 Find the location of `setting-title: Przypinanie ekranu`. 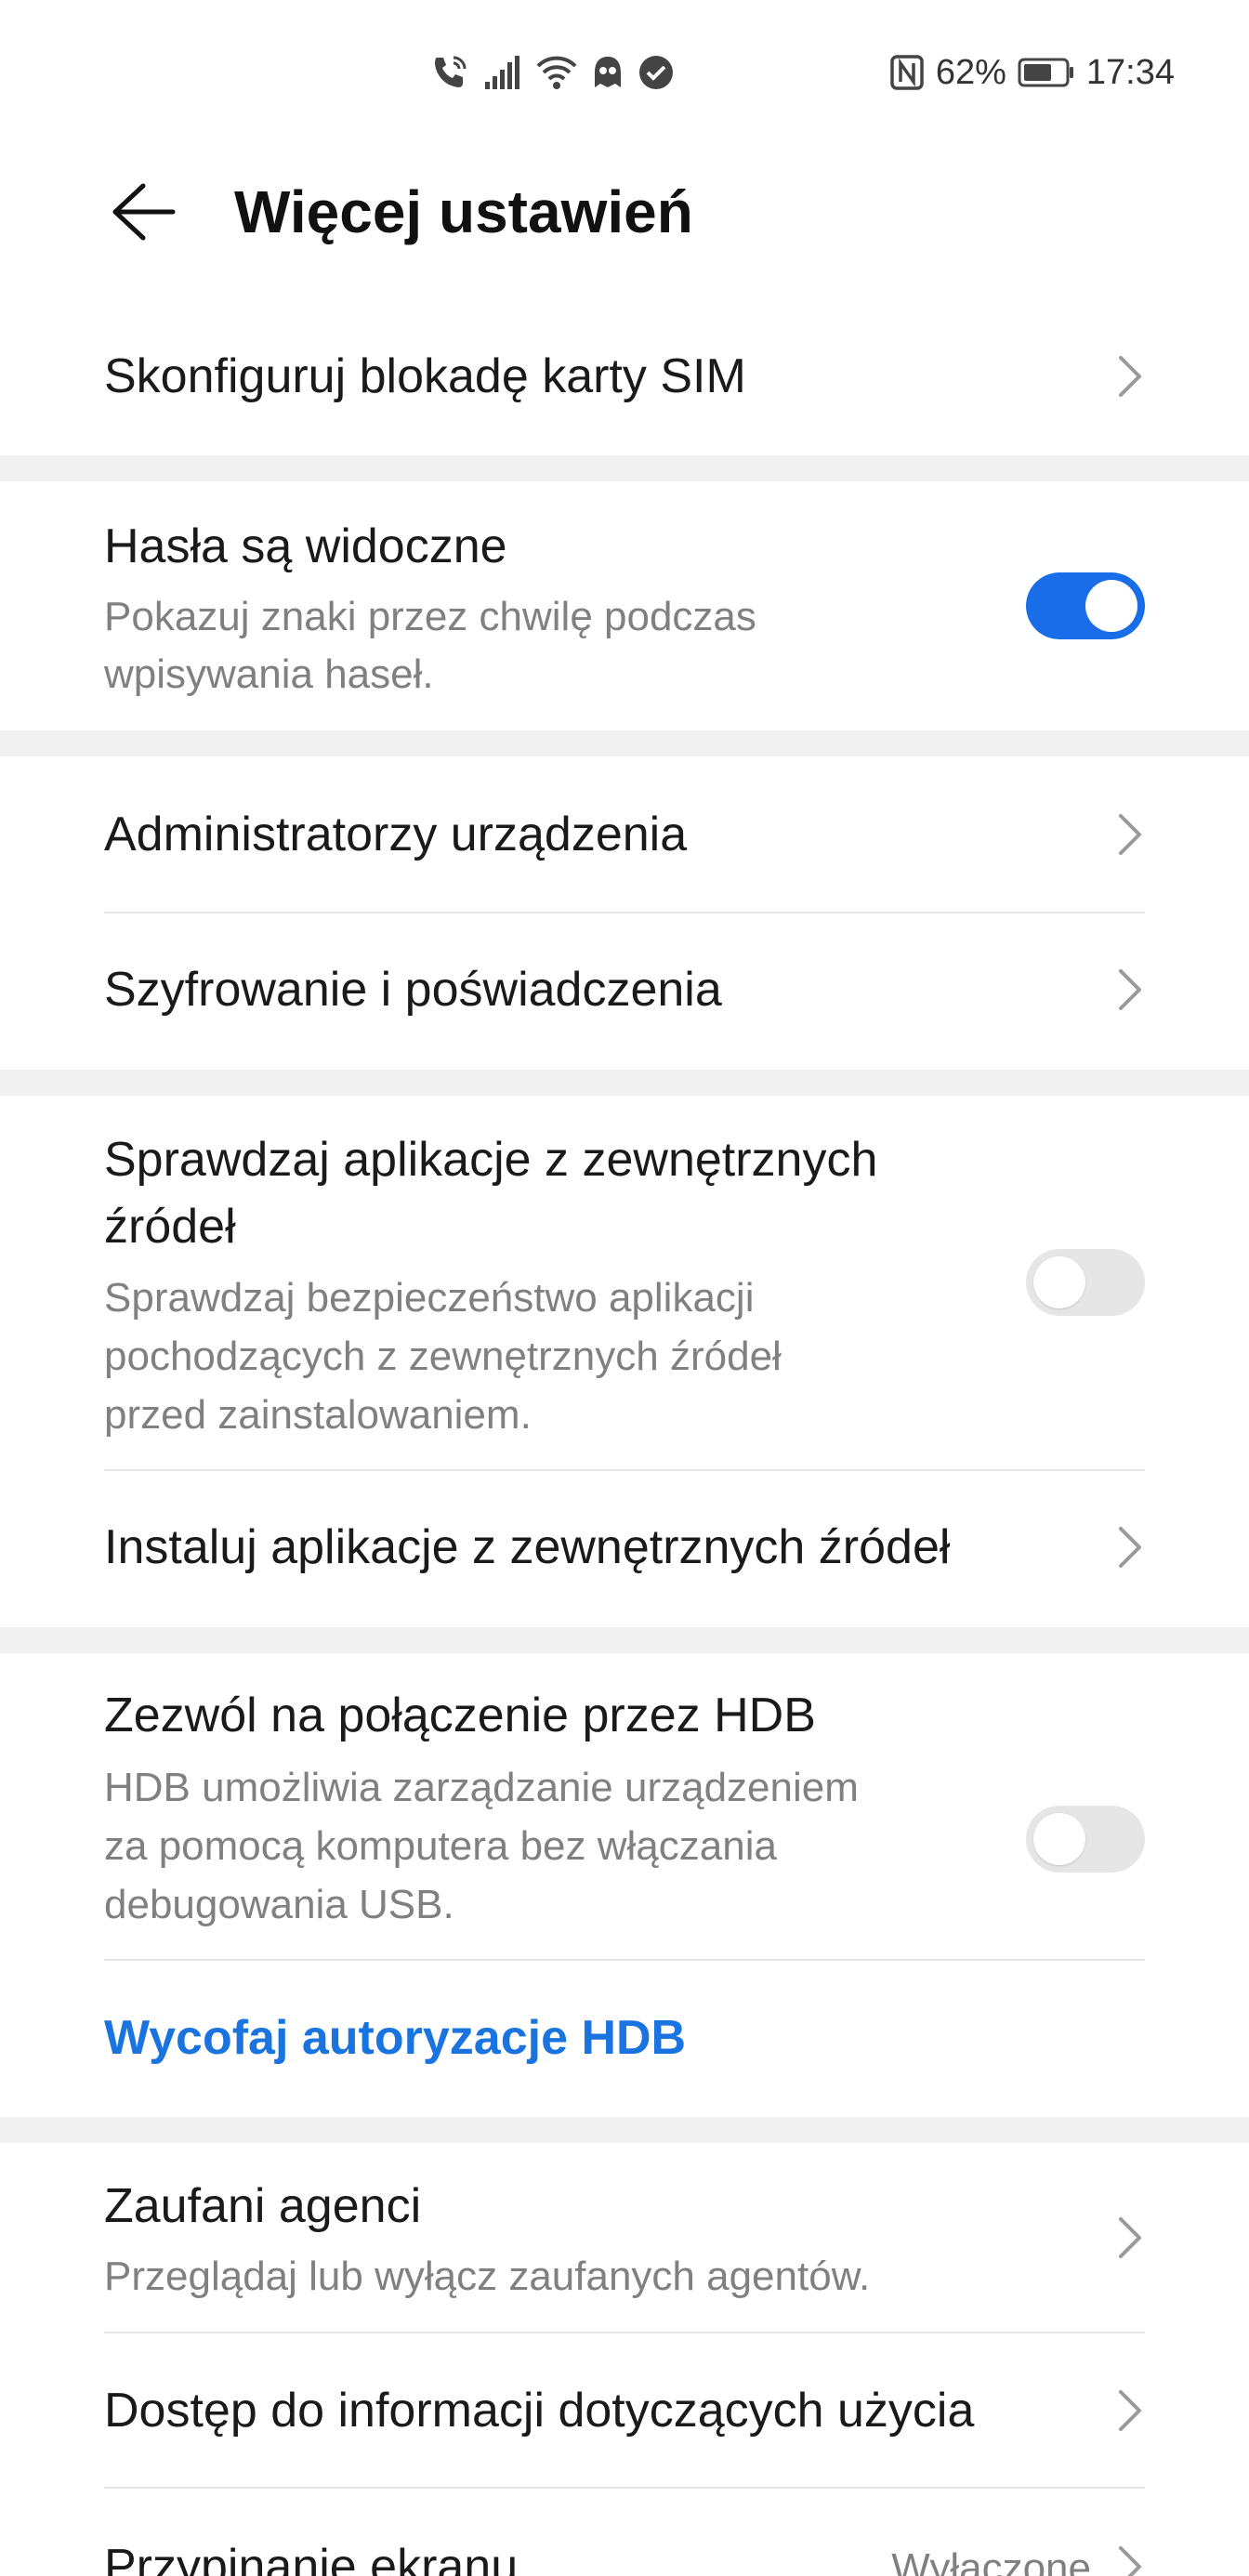

setting-title: Przypinanie ekranu is located at coordinates (311, 2558).